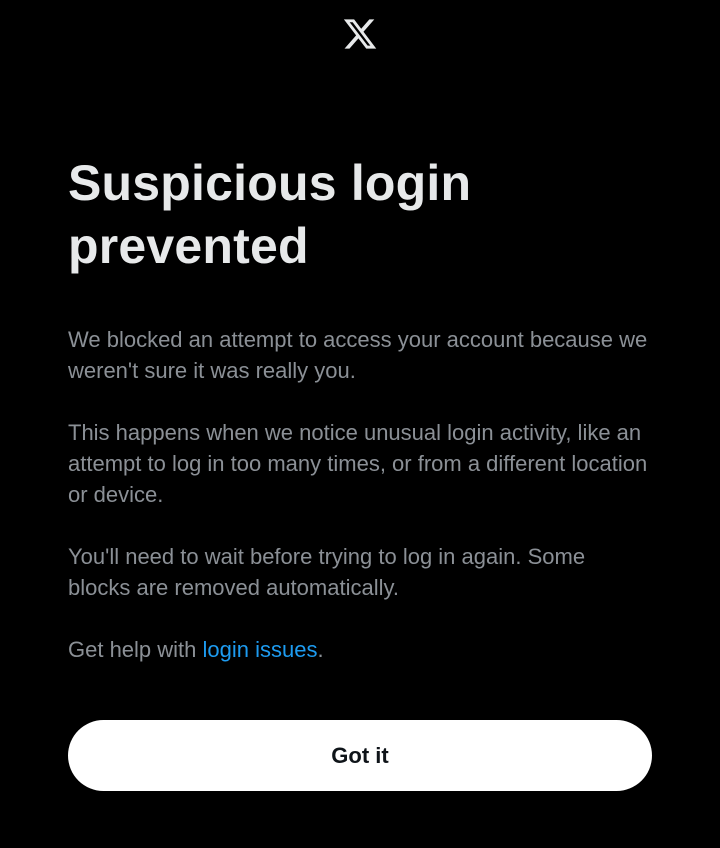  I want to click on login-issues-link: login issues, so click(260, 649).